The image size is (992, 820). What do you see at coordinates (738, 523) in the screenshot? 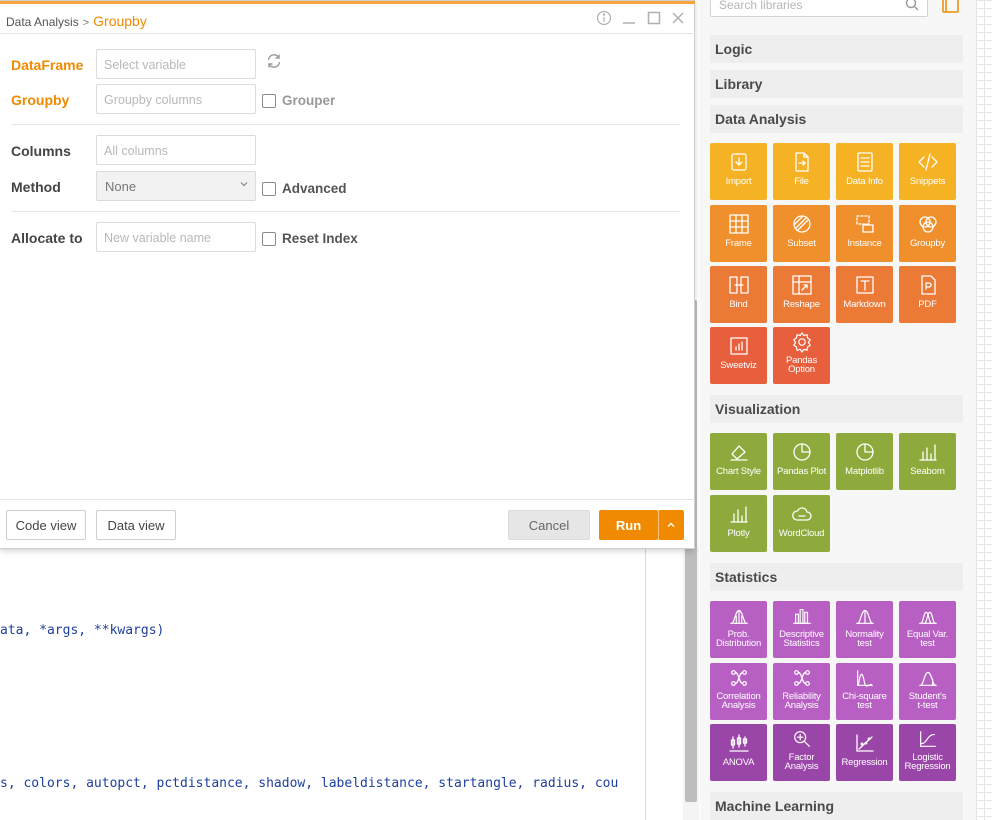
I see `library-tile-plotly: Plotly` at bounding box center [738, 523].